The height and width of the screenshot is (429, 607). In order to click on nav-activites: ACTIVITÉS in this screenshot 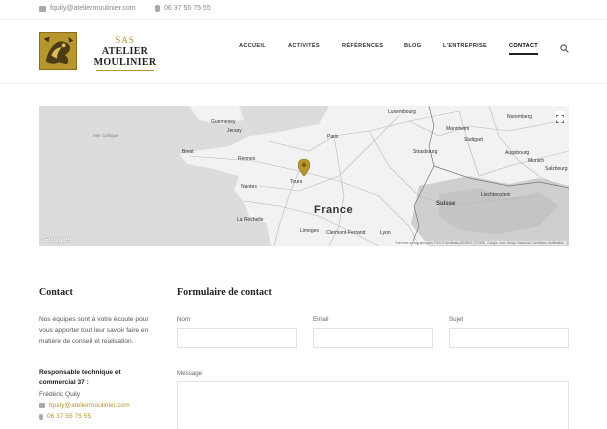, I will do `click(304, 46)`.